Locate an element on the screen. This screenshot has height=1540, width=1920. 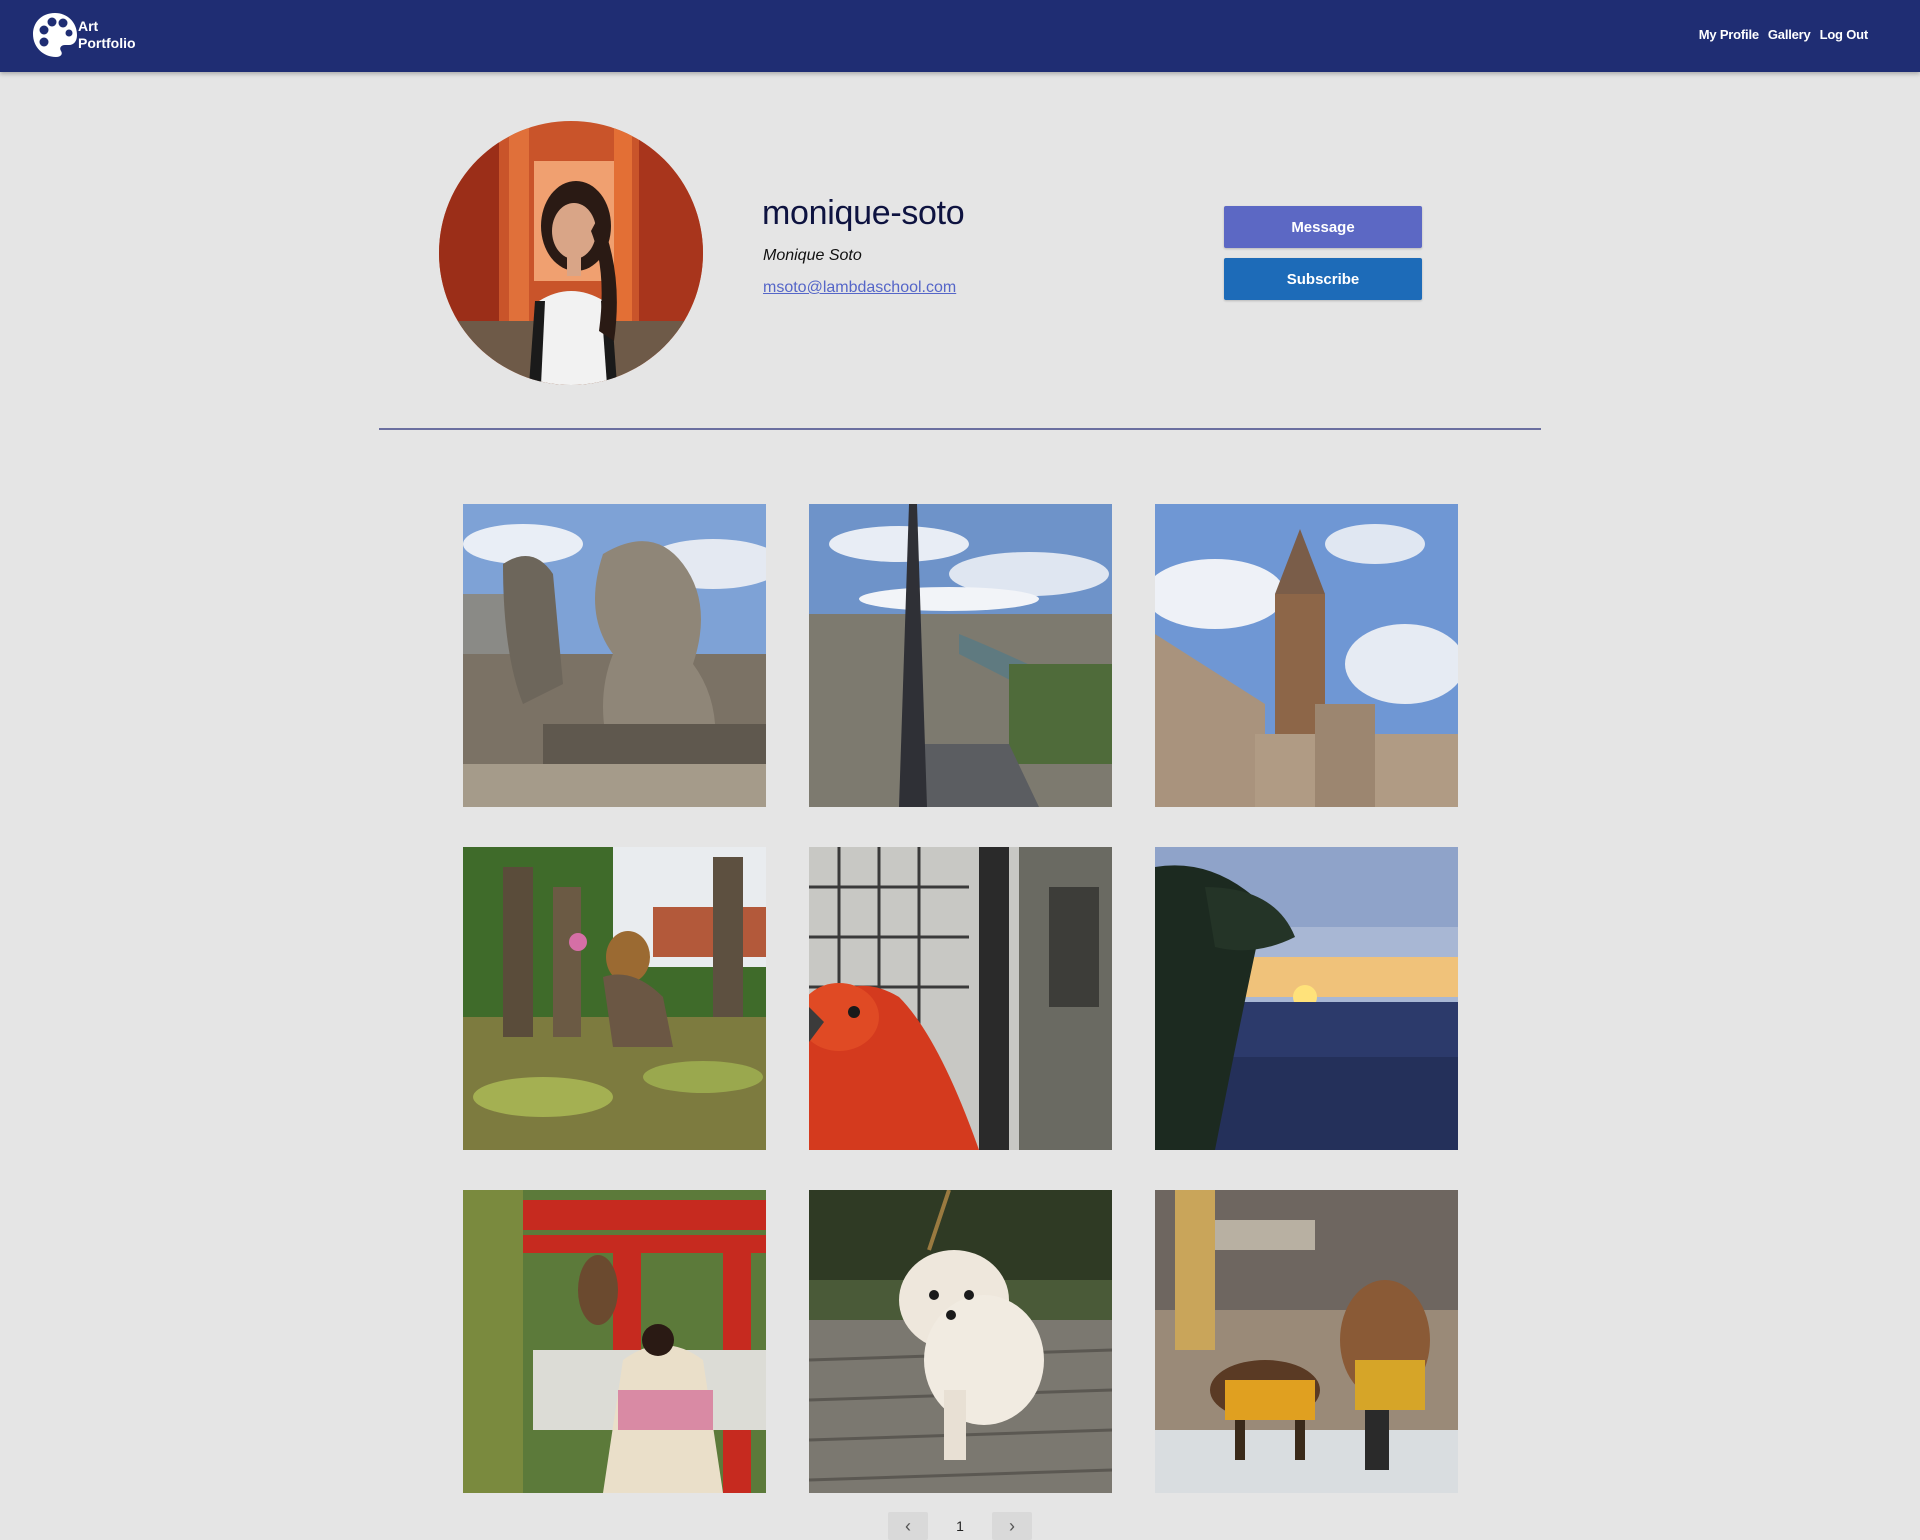
nav-my-profile: My Profile is located at coordinates (1729, 34).